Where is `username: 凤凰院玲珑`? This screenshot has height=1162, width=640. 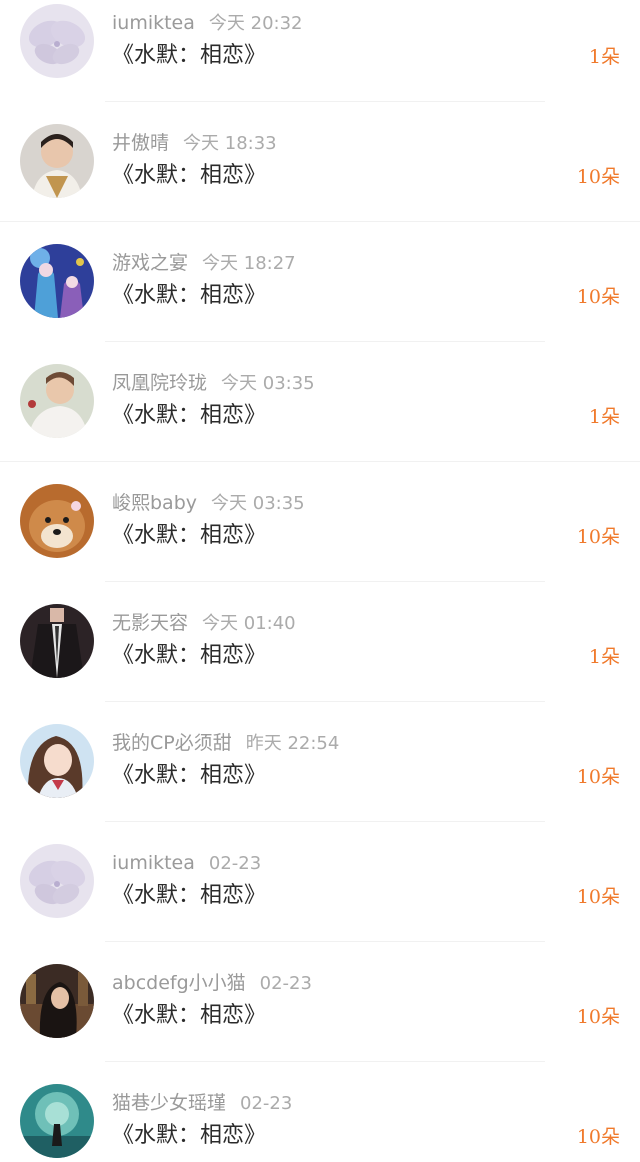 username: 凤凰院玲珑 is located at coordinates (159, 383).